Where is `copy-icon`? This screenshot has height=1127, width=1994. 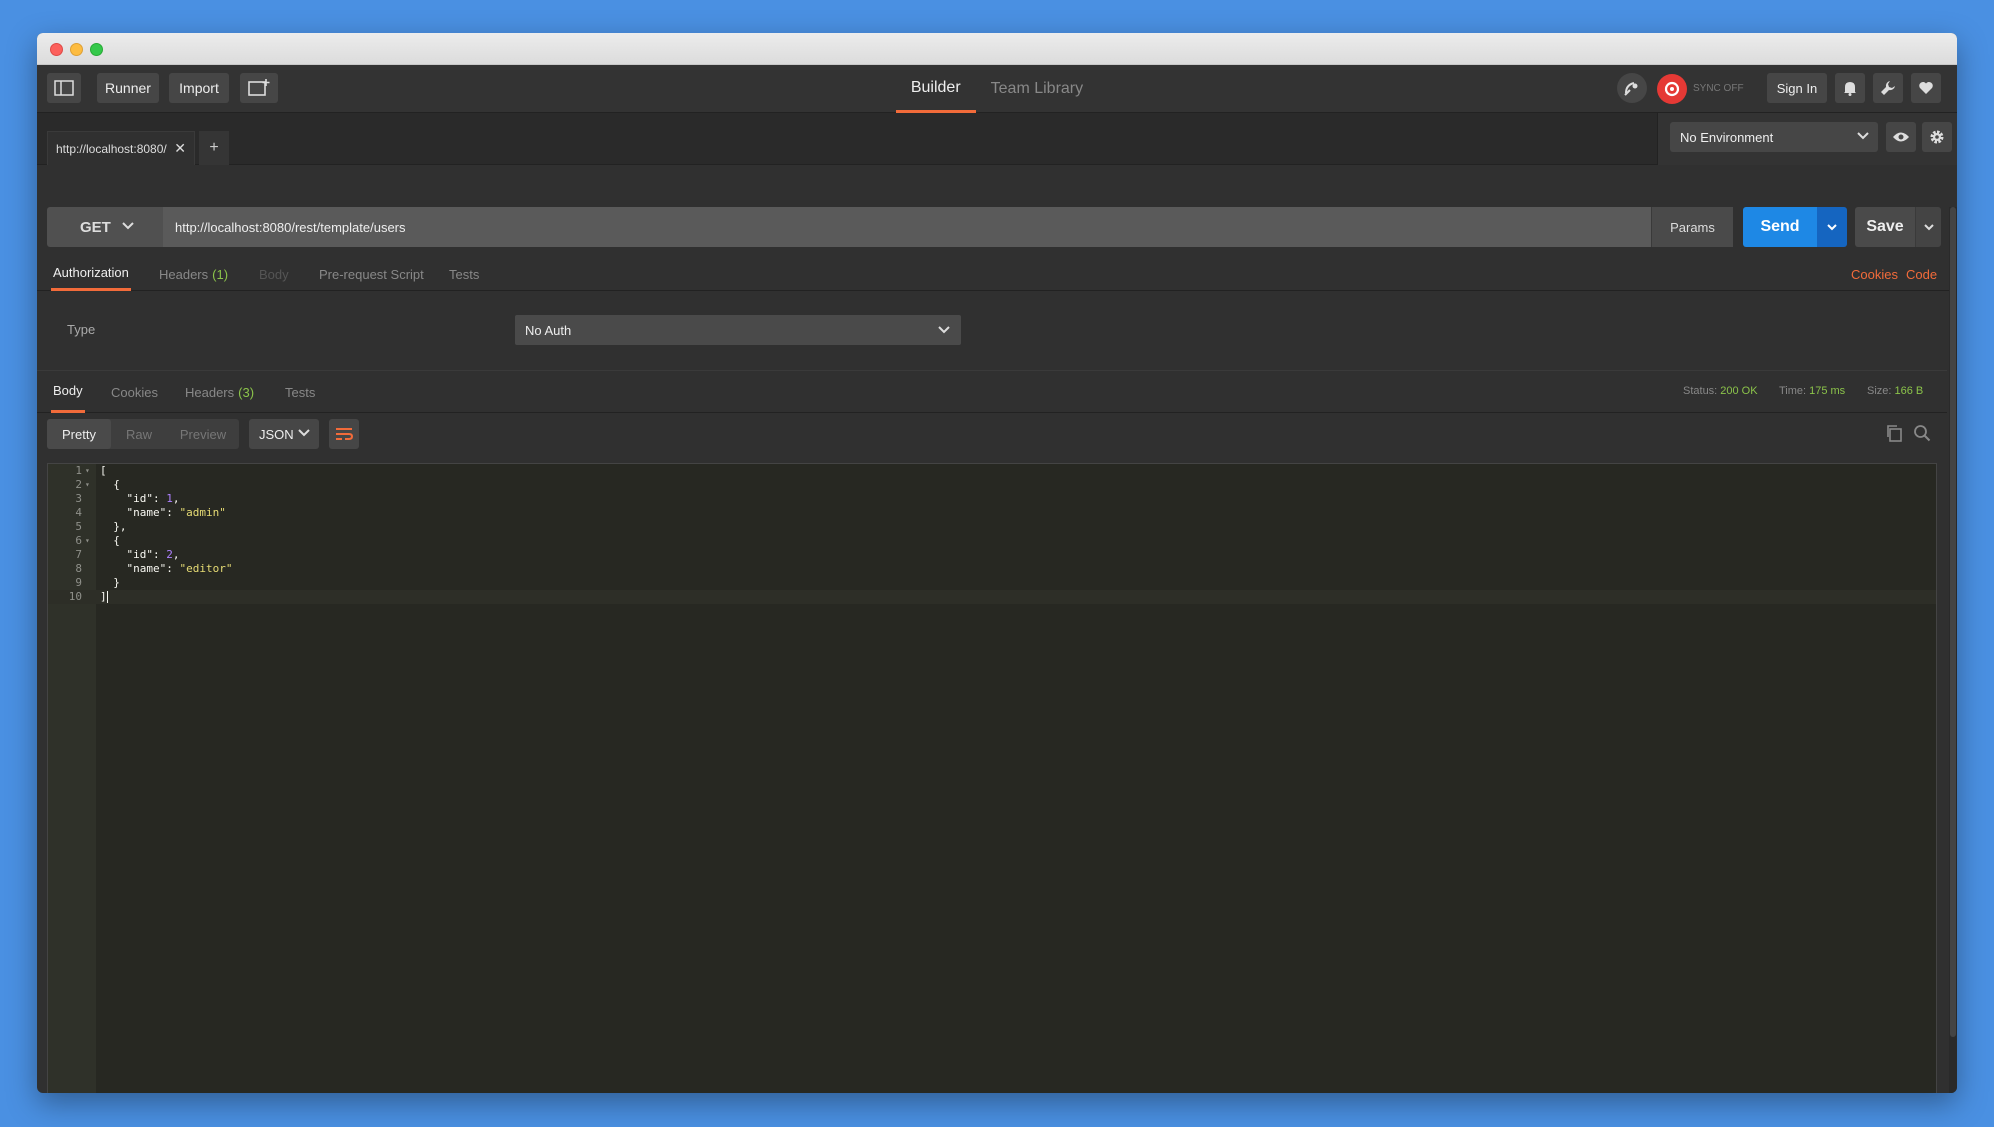 copy-icon is located at coordinates (1894, 433).